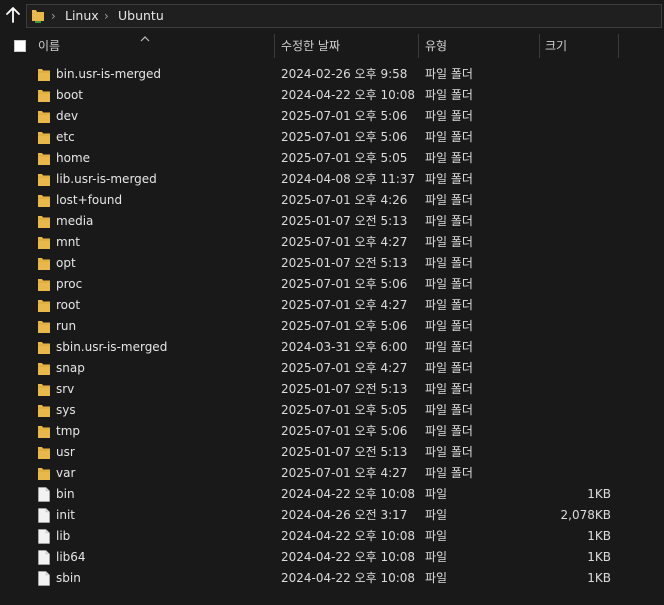 The height and width of the screenshot is (605, 664). I want to click on table-row: sbin 2024-04-22 오후 10:08 파일 1KB, so click(332, 578).